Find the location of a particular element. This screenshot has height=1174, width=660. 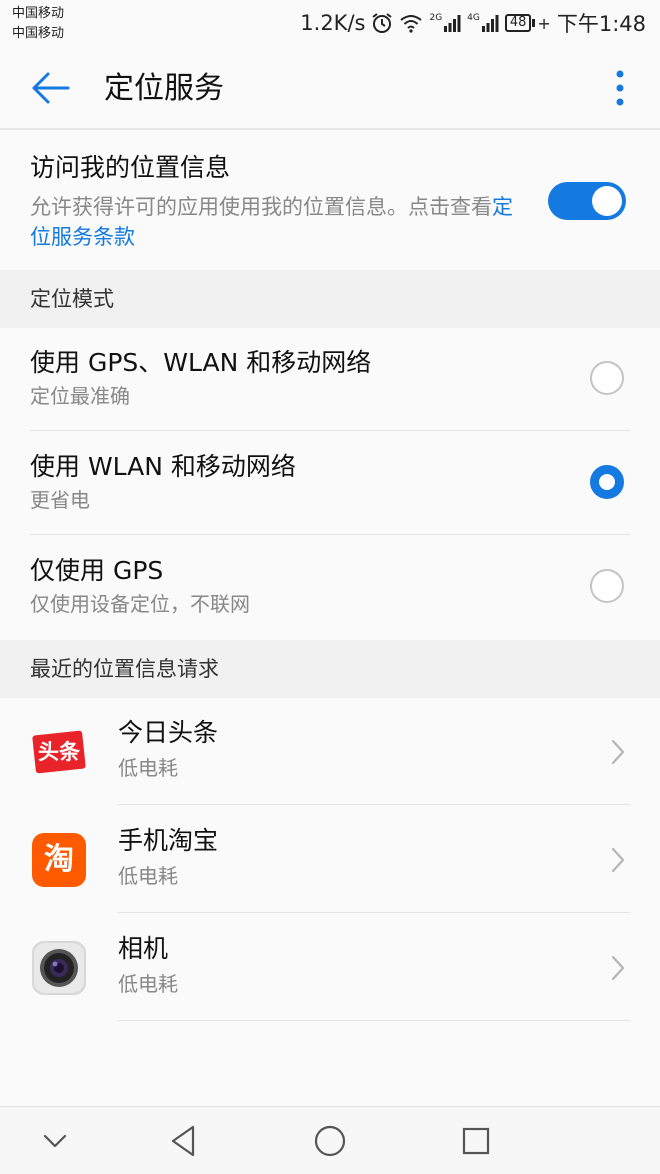

mode-option-subtitle: 定位最准确 is located at coordinates (80, 396).